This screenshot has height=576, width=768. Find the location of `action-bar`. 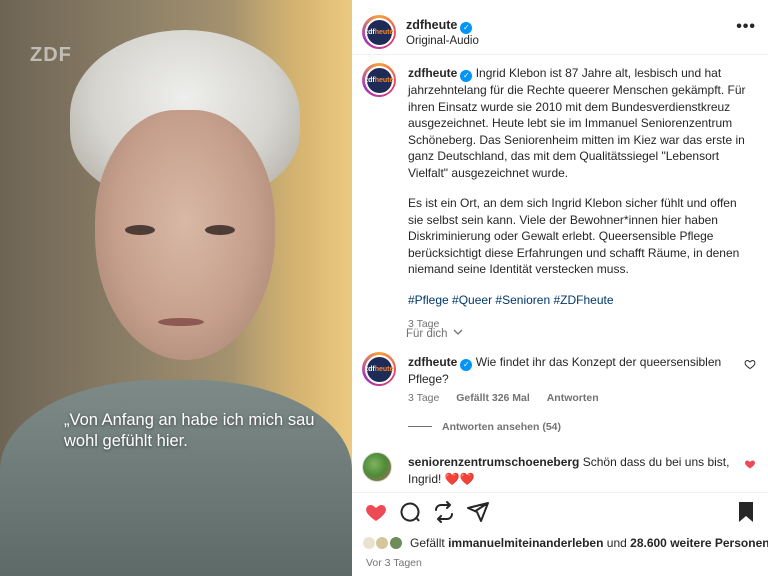

action-bar is located at coordinates (560, 514).